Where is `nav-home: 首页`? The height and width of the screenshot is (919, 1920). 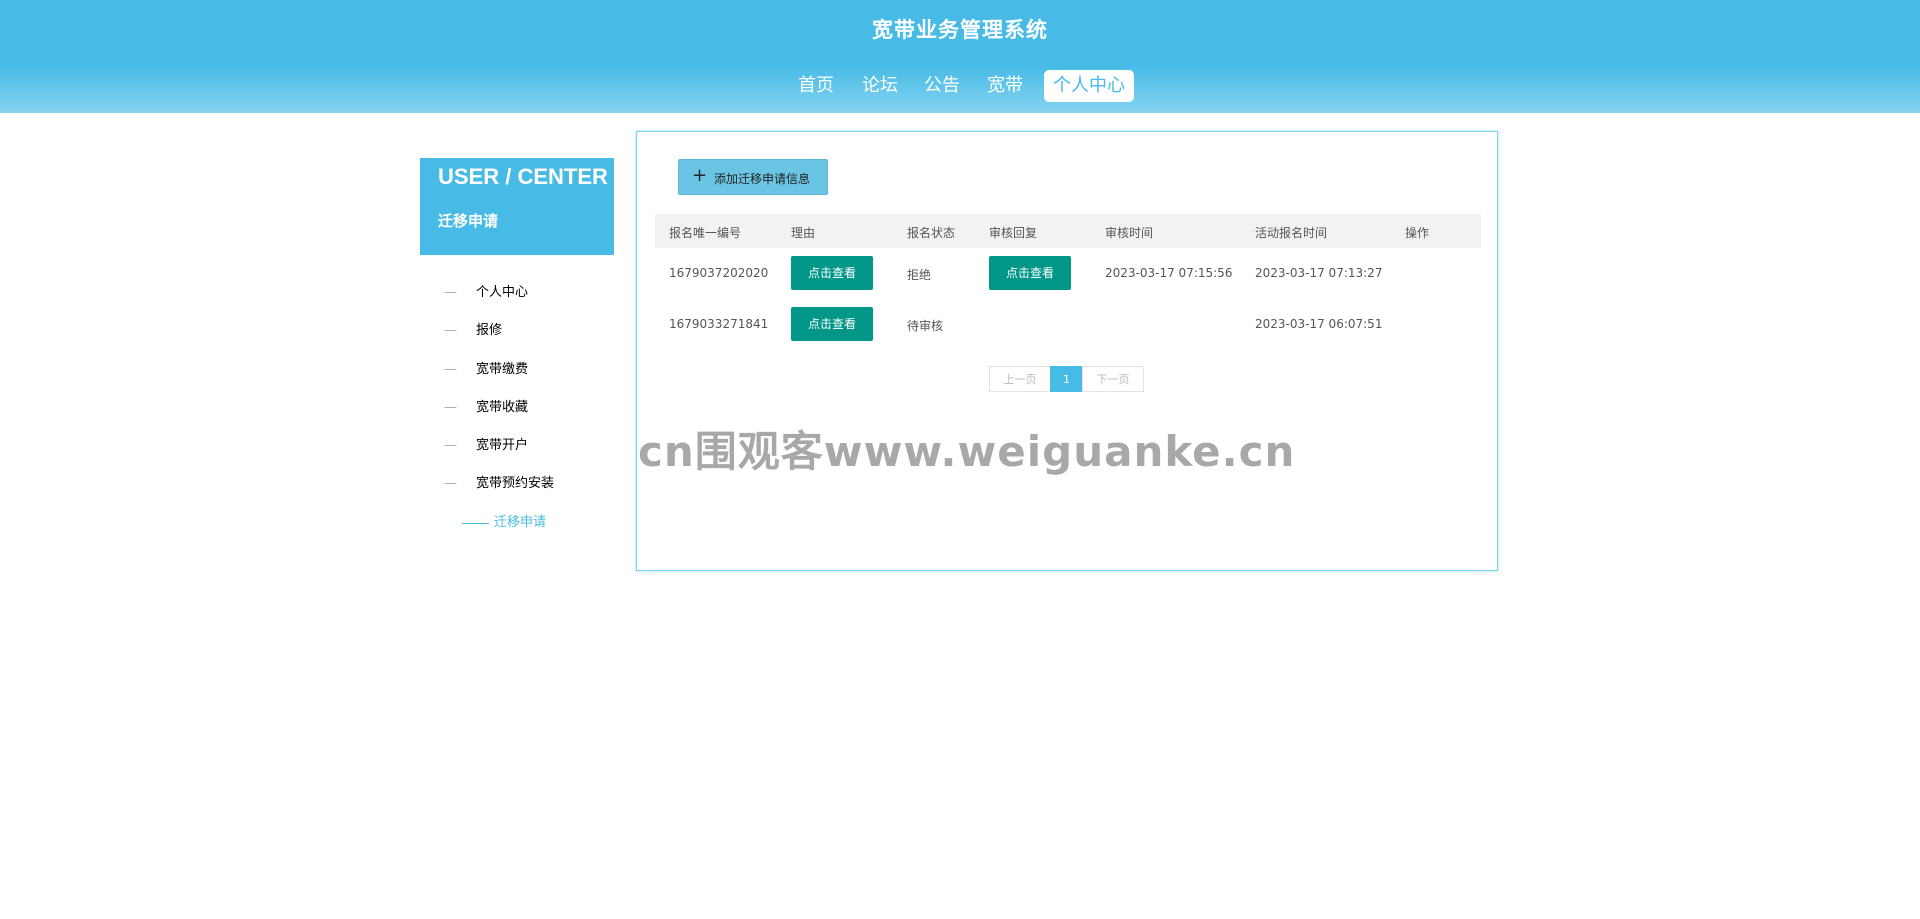
nav-home: 首页 is located at coordinates (816, 86).